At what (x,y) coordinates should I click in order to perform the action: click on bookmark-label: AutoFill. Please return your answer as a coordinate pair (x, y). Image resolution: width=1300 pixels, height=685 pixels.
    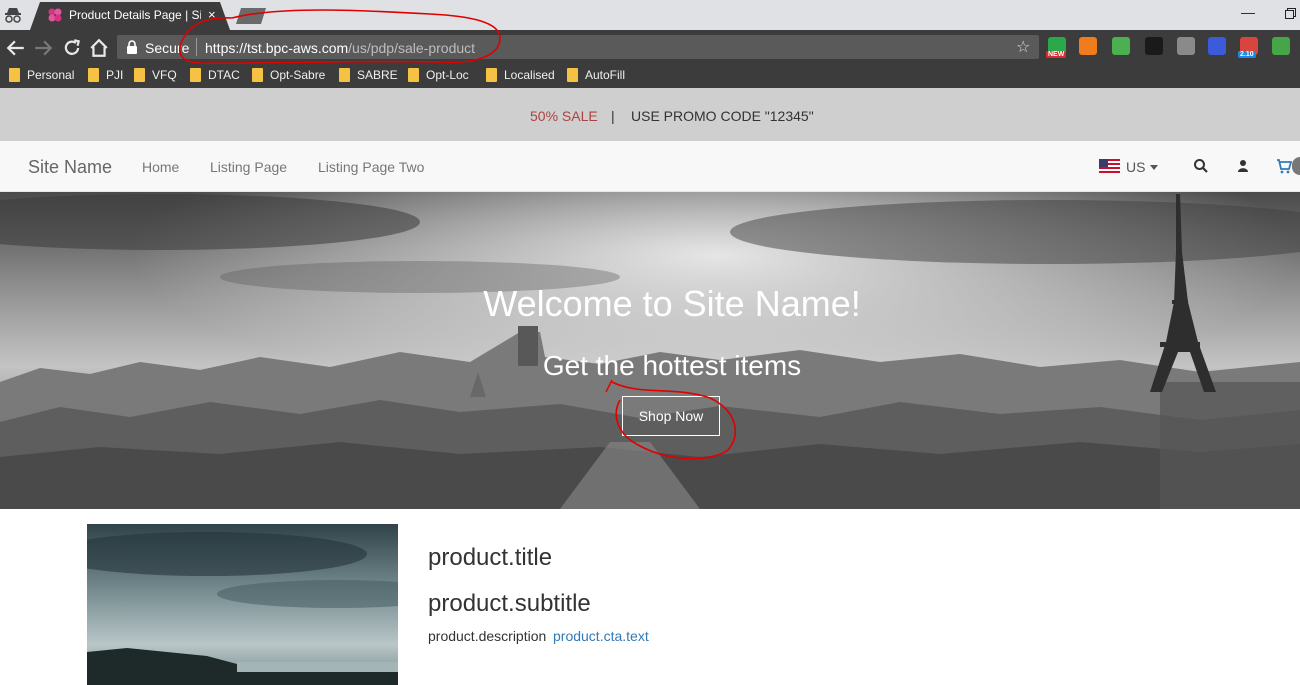
    Looking at the image, I should click on (605, 75).